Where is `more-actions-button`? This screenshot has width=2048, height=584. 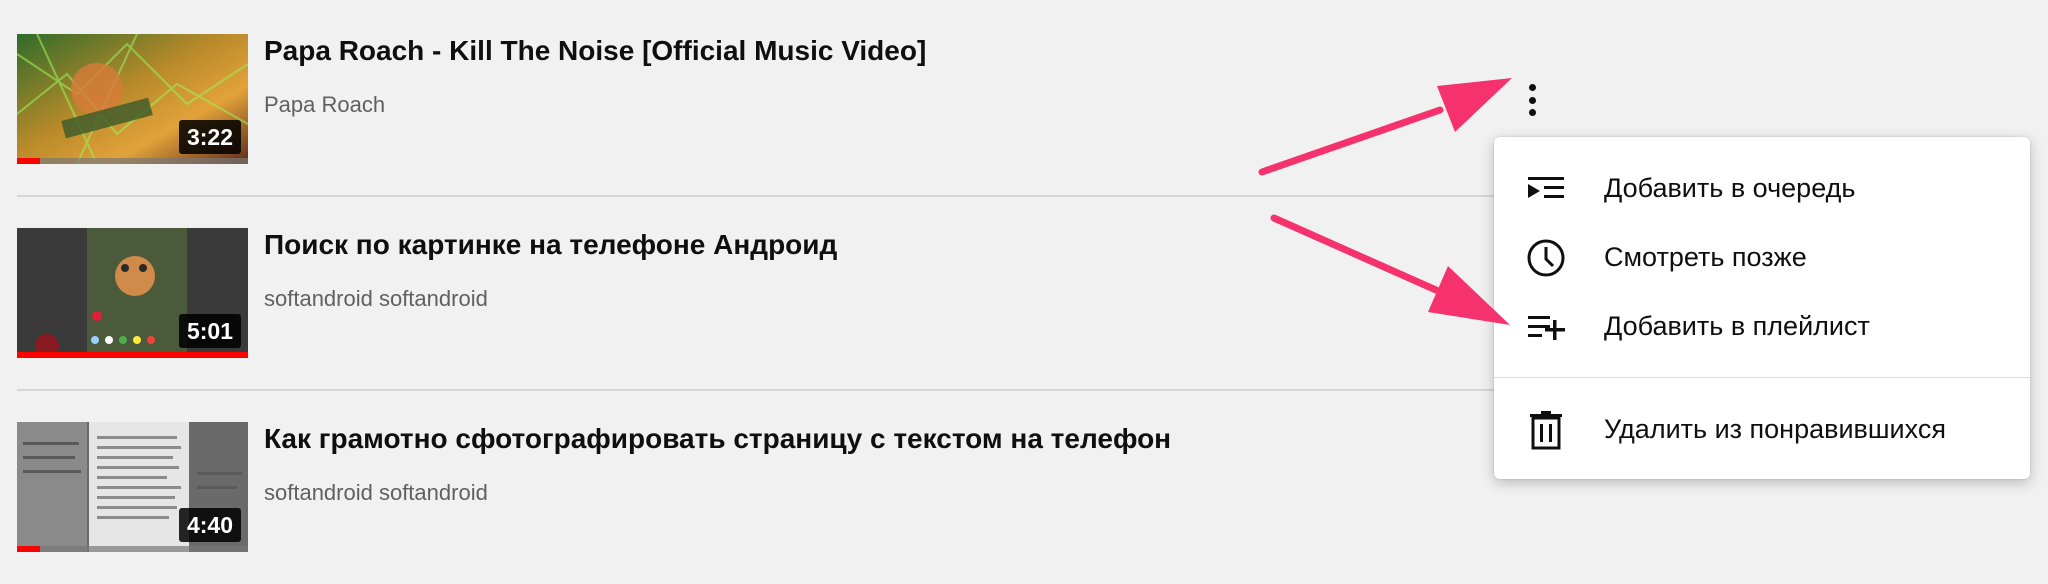
more-actions-button is located at coordinates (1532, 100).